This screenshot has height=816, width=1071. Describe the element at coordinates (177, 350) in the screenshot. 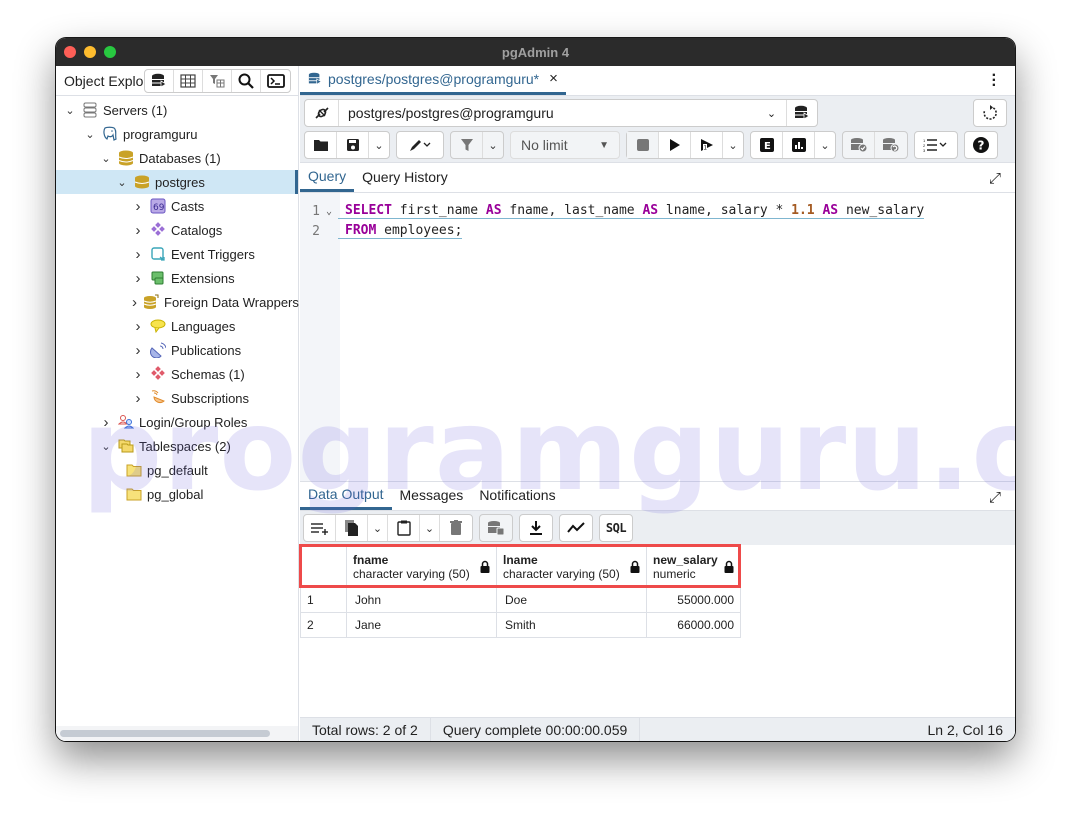

I see `tree-node: › Publications` at that location.